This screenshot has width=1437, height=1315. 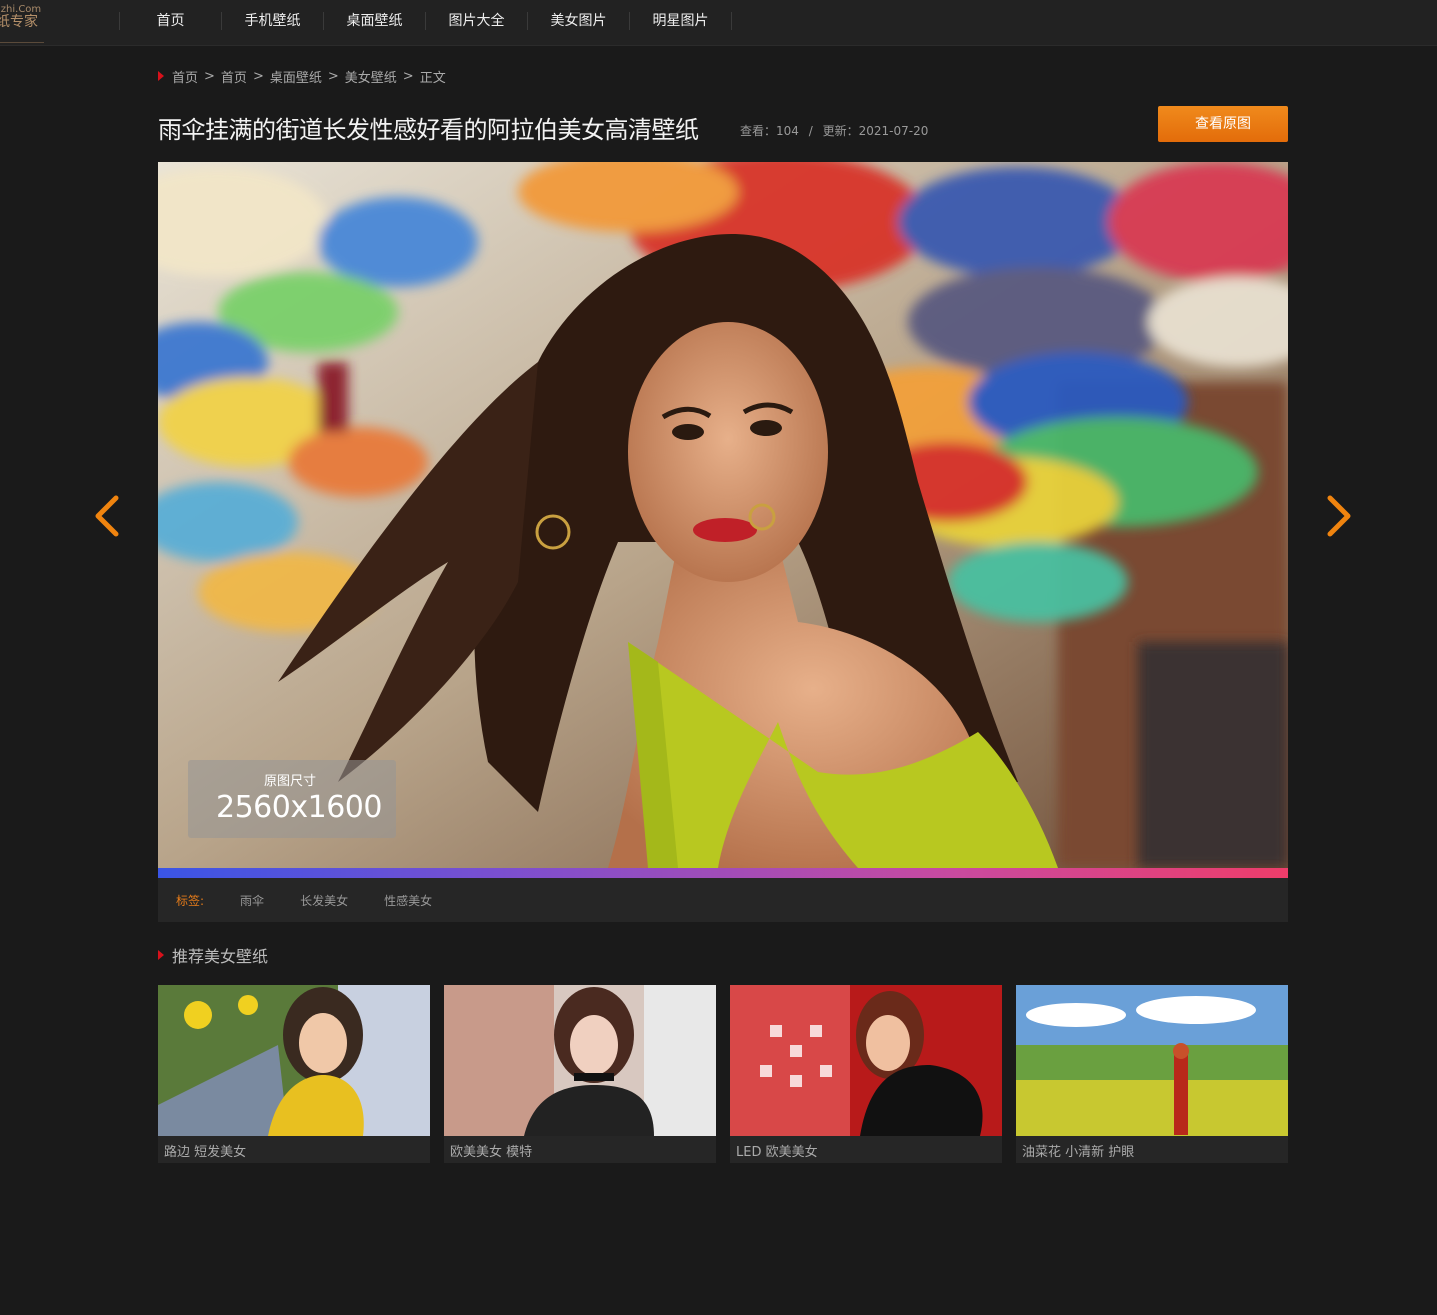 I want to click on site-logo: izhi.Com 纸专家, so click(x=23, y=23).